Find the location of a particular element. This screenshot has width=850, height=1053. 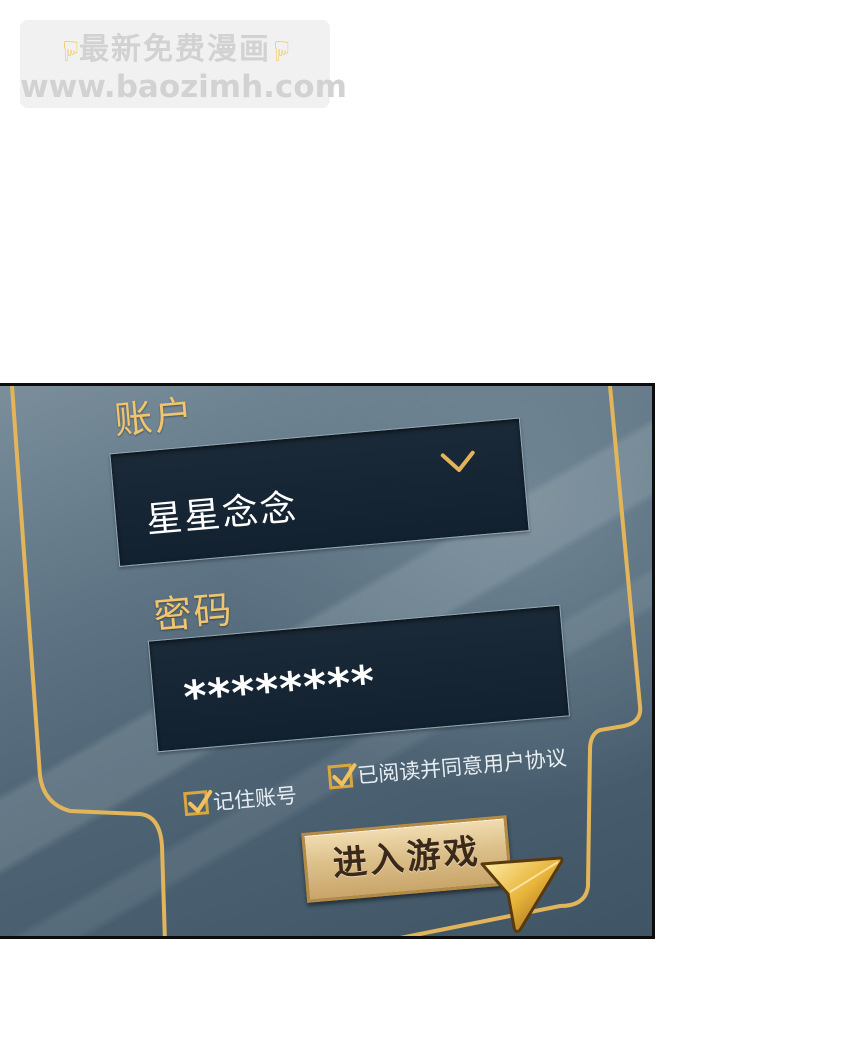

remember-account-checkbox-row: 记住账号 is located at coordinates (240, 799).